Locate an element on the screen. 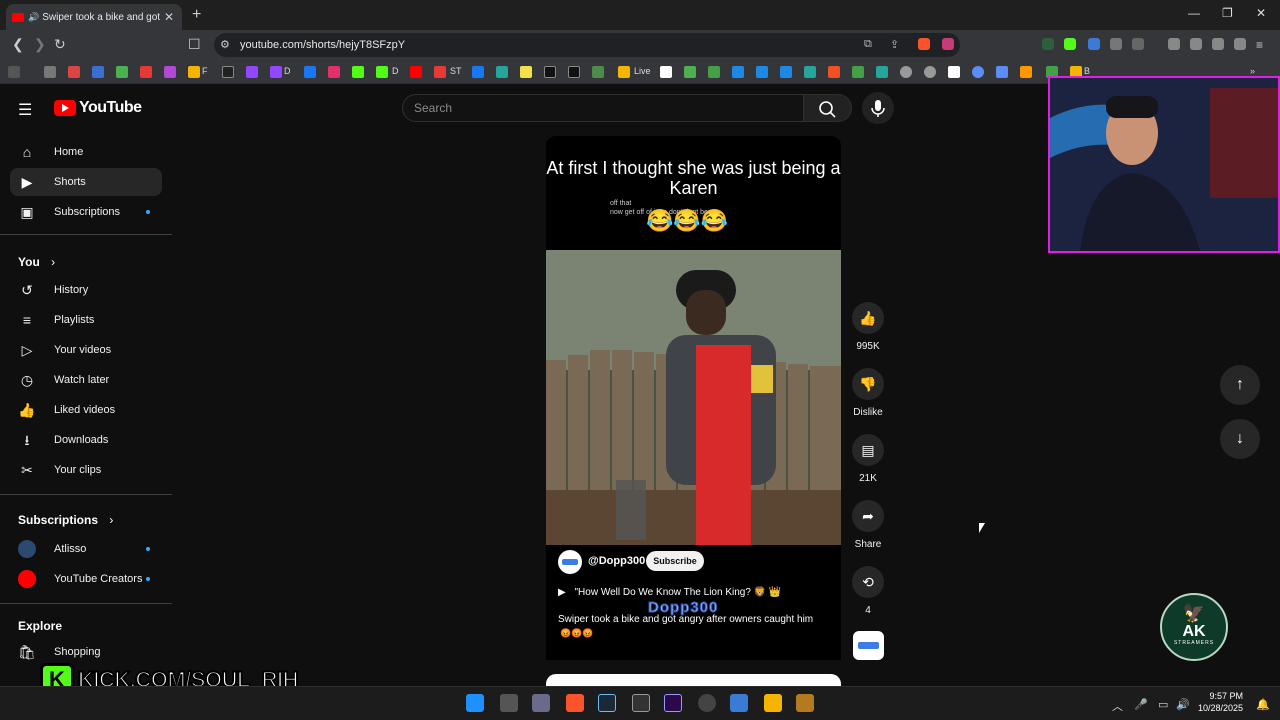 This screenshot has width=1280, height=720. windows-start-icon is located at coordinates (475, 703).